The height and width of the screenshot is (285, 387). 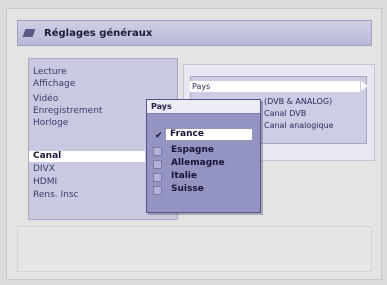 I want to click on sidebar-item-rens-insc: Rens. Insc, so click(x=56, y=195).